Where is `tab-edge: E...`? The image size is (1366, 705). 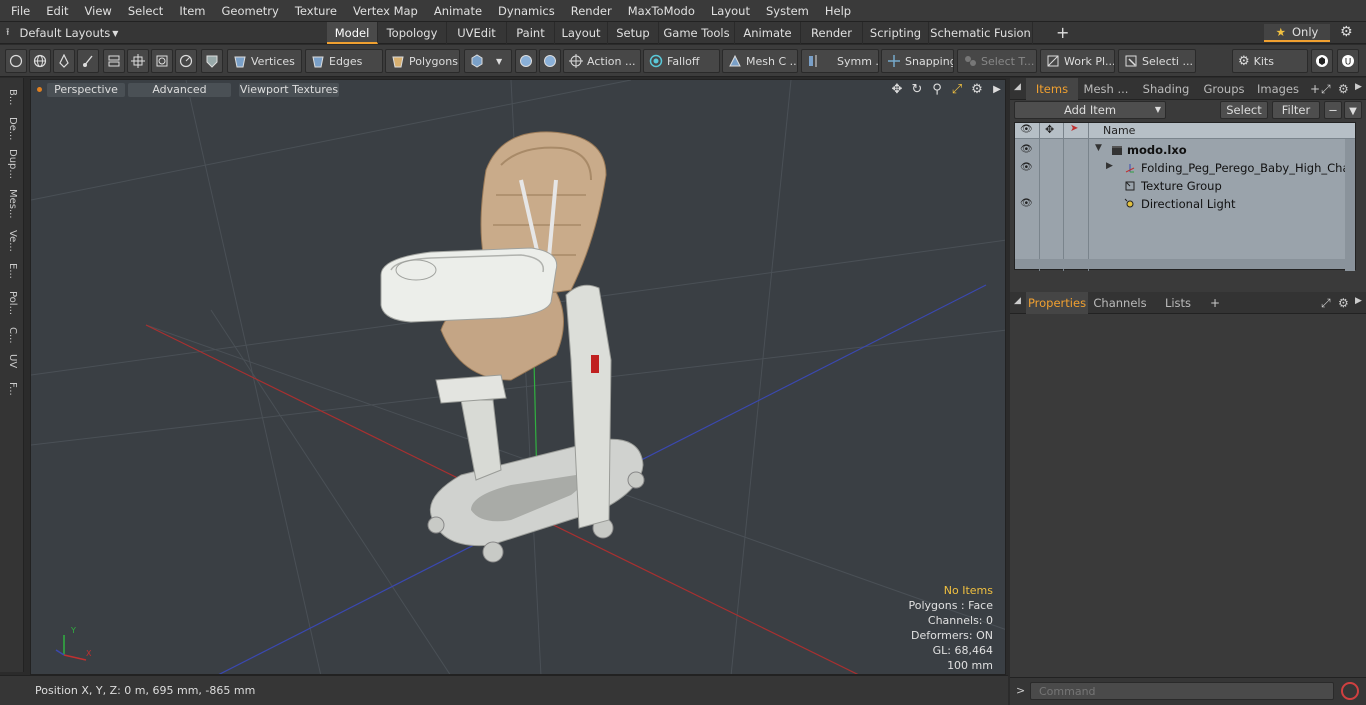
tab-edge: E... is located at coordinates (12, 271).